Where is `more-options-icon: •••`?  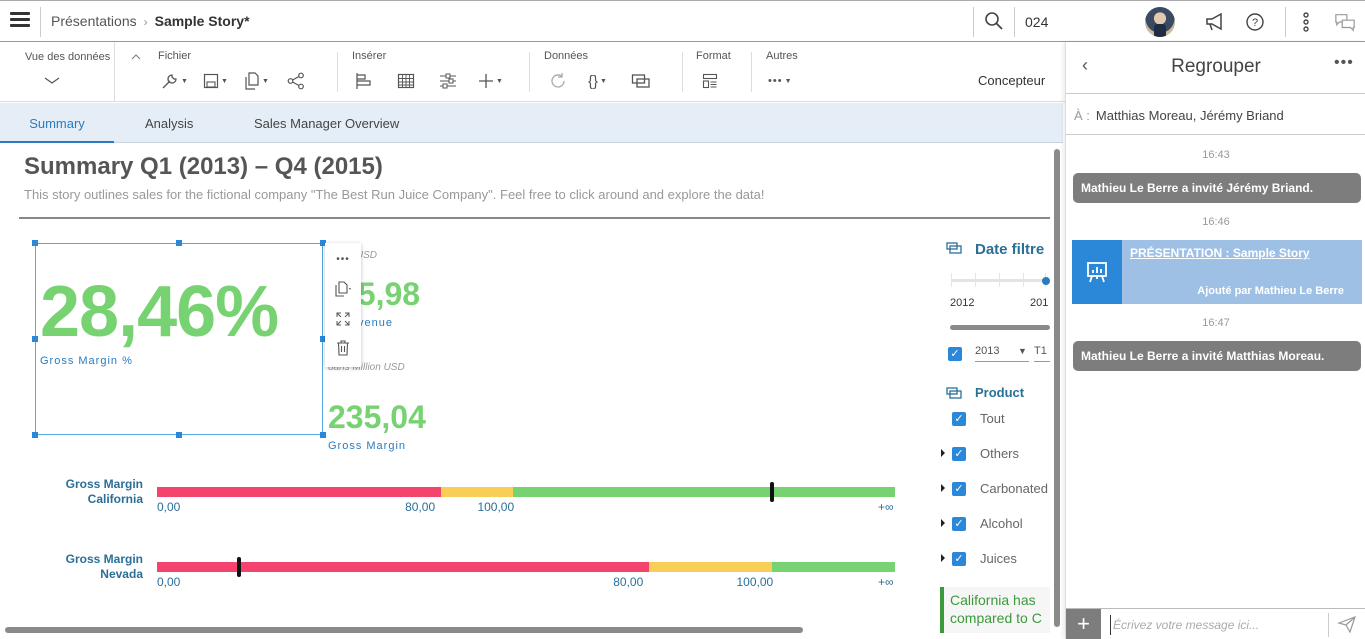 more-options-icon: ••• is located at coordinates (1344, 63).